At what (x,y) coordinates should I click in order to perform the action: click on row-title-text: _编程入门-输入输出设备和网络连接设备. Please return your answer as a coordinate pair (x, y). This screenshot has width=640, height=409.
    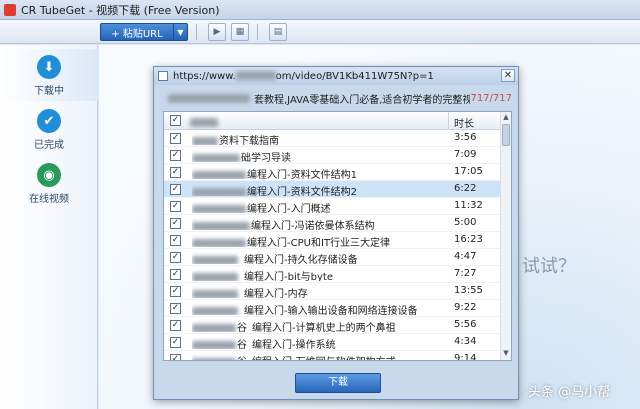
    Looking at the image, I should click on (328, 310).